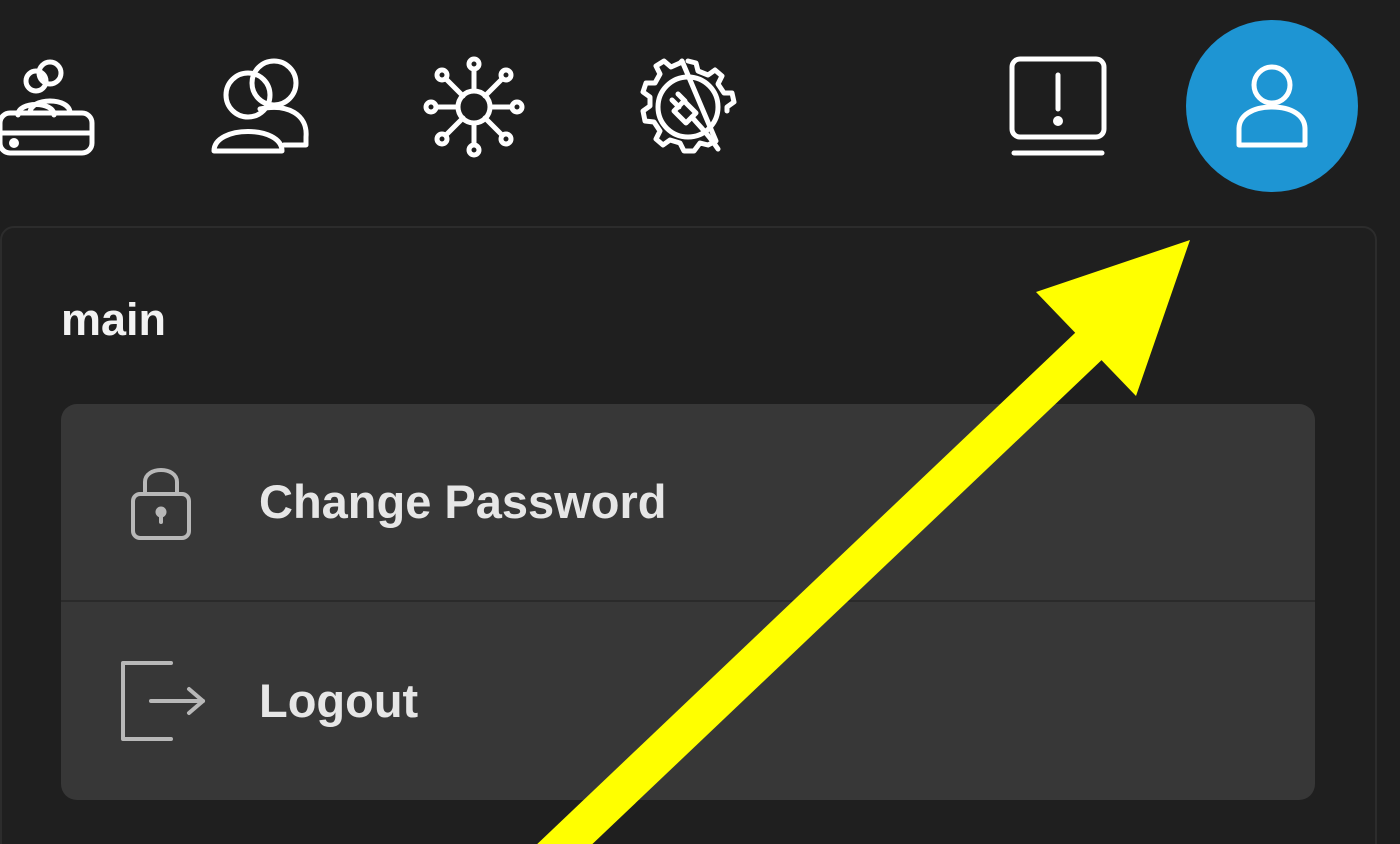  What do you see at coordinates (339, 700) in the screenshot?
I see `logout-label: Logout` at bounding box center [339, 700].